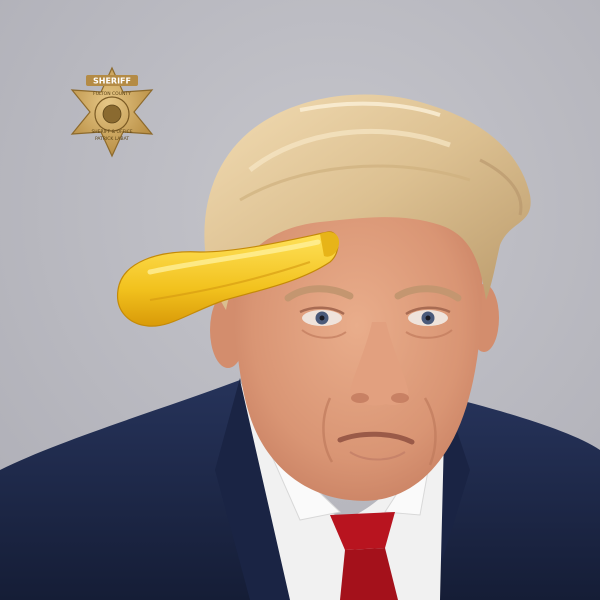 The height and width of the screenshot is (600, 600). Describe the element at coordinates (111, 132) in the screenshot. I see `badge-line1: SHERIFF & OFFICE` at that location.